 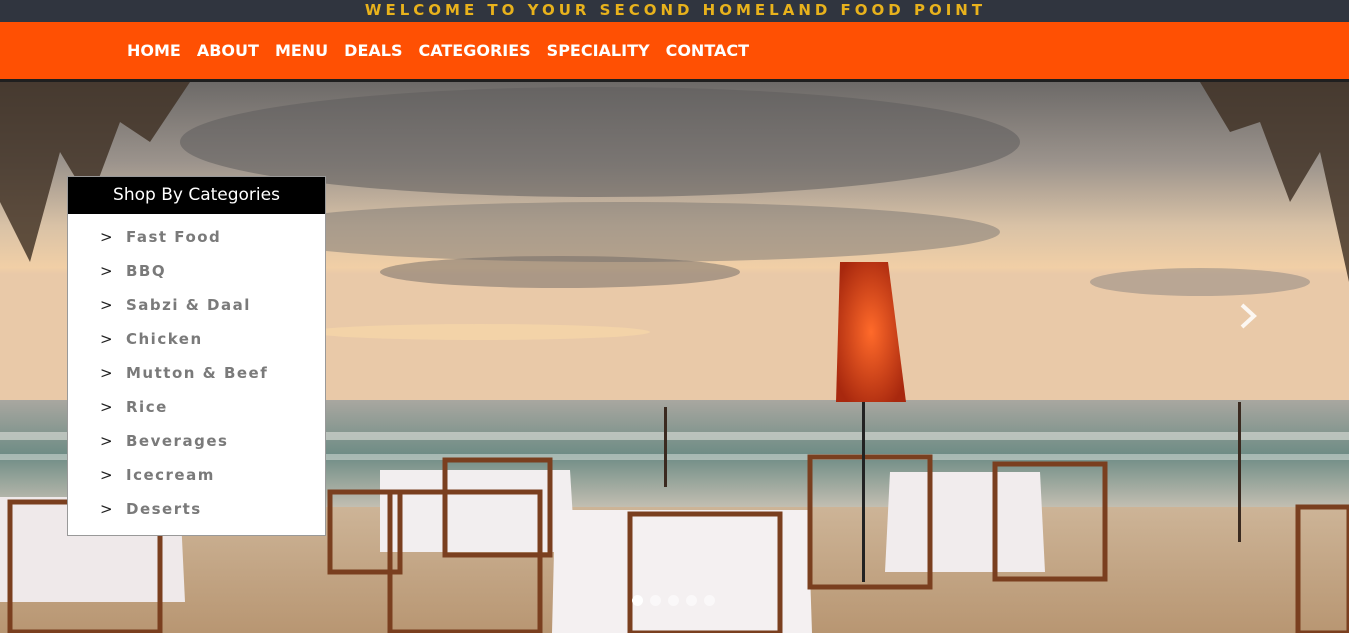 I want to click on category-item-deserts: > Deserts, so click(x=196, y=509).